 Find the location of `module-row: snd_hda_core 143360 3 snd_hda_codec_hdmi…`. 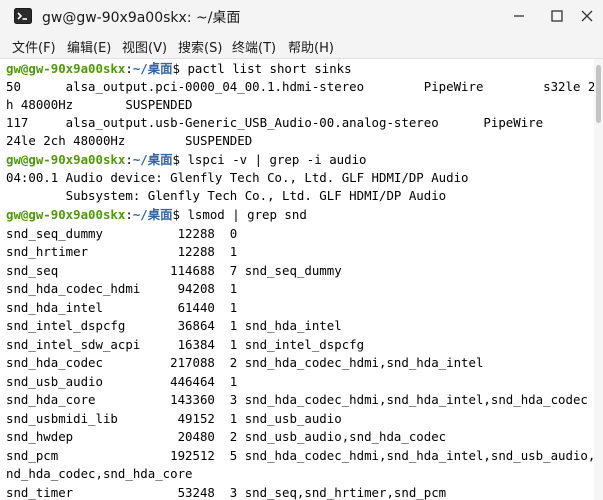

module-row: snd_hda_core 143360 3 snd_hda_codec_hdmi… is located at coordinates (297, 399).